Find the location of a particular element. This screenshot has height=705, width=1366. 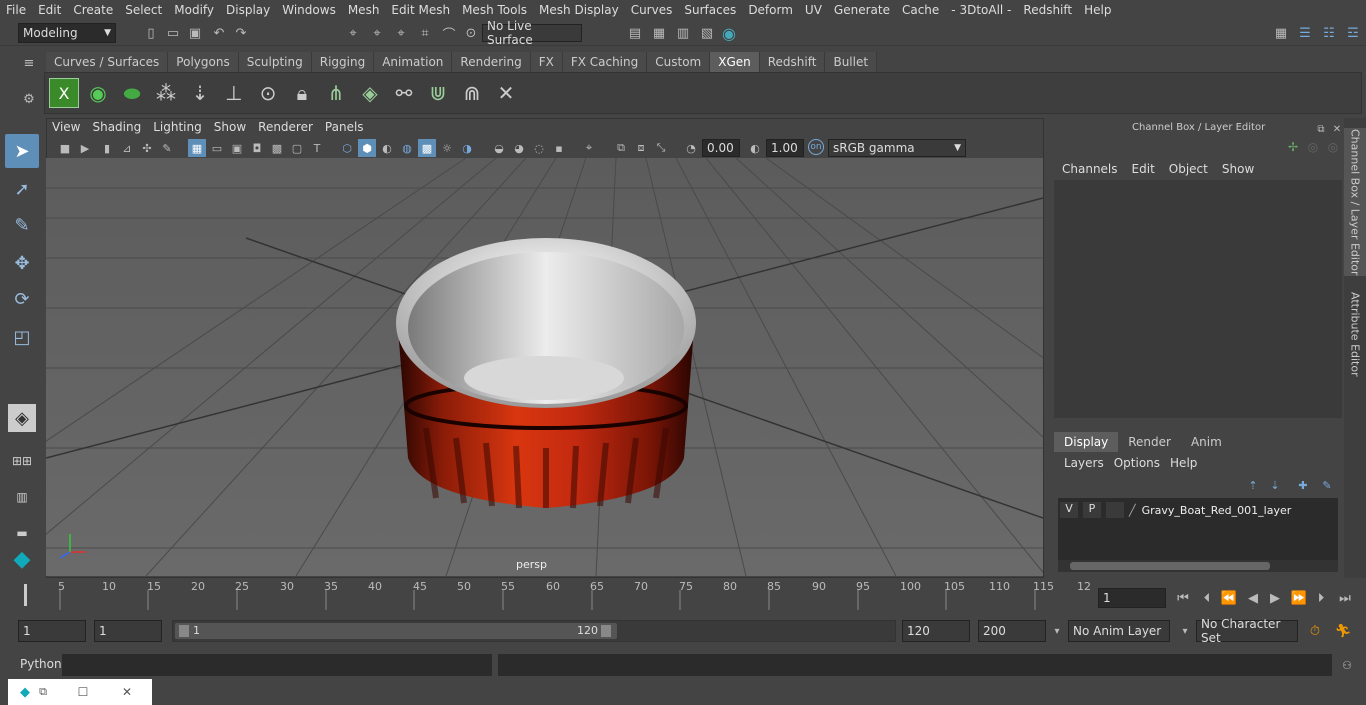

shelf-tab-redshift: Redshift is located at coordinates (792, 62).